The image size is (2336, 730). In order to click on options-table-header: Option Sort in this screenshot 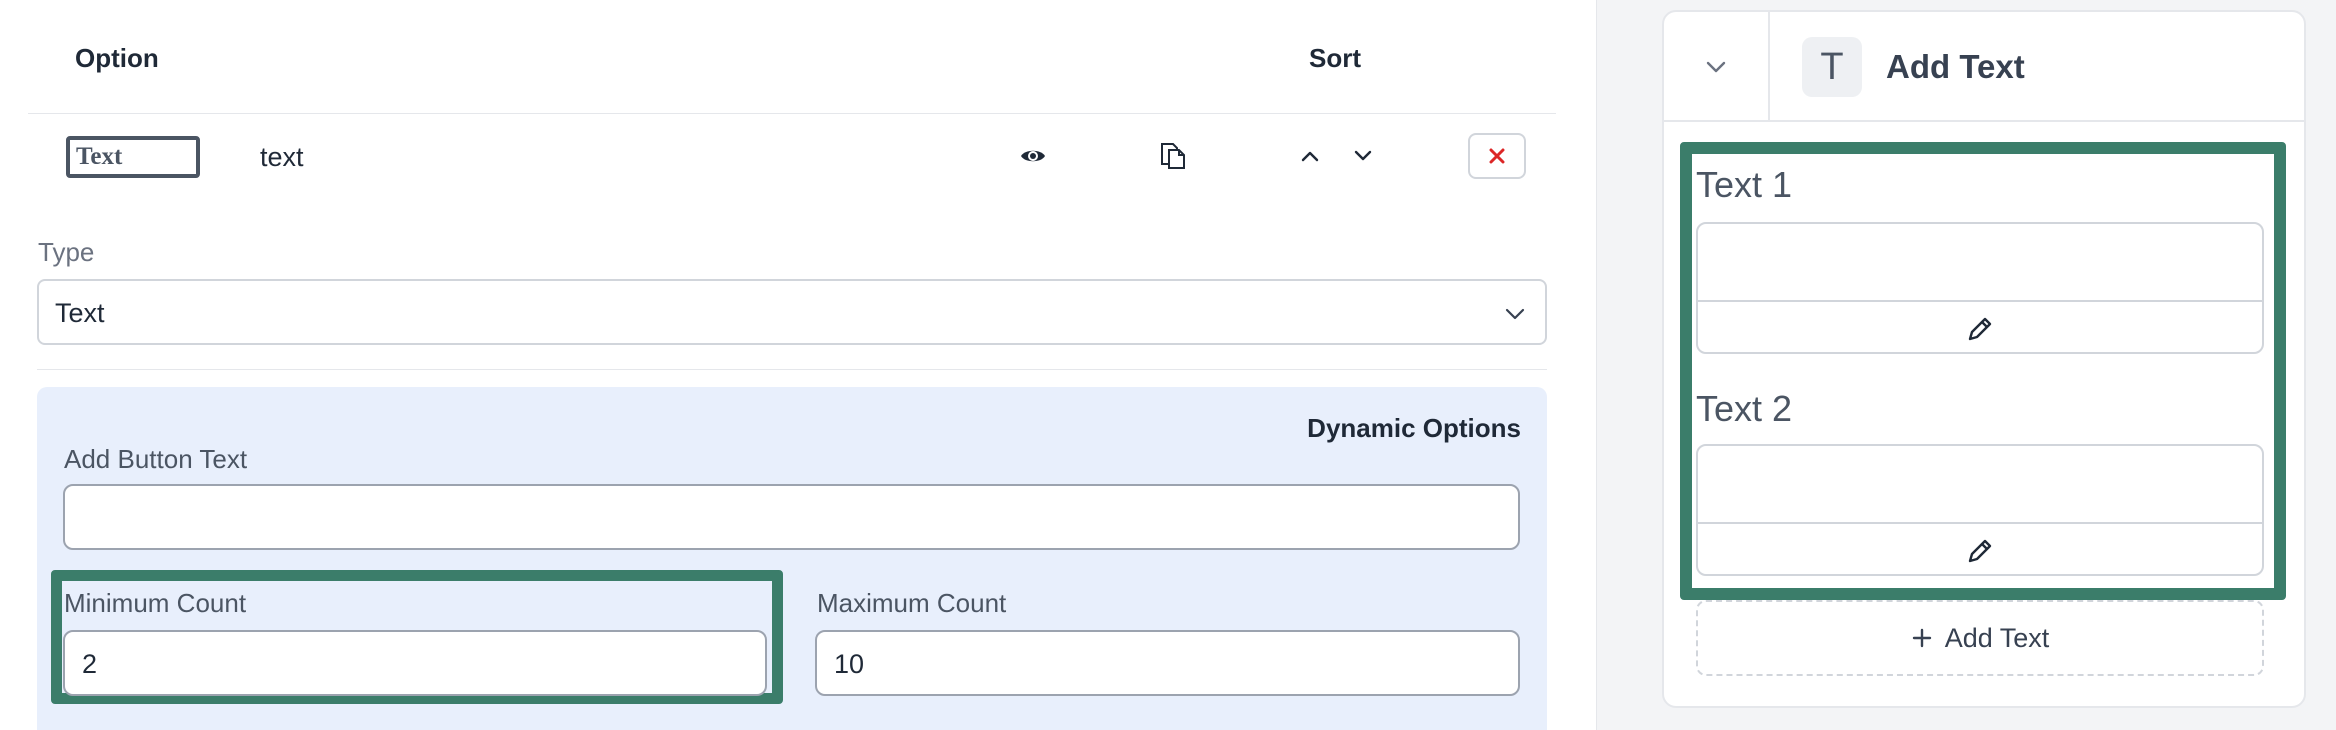, I will do `click(792, 57)`.